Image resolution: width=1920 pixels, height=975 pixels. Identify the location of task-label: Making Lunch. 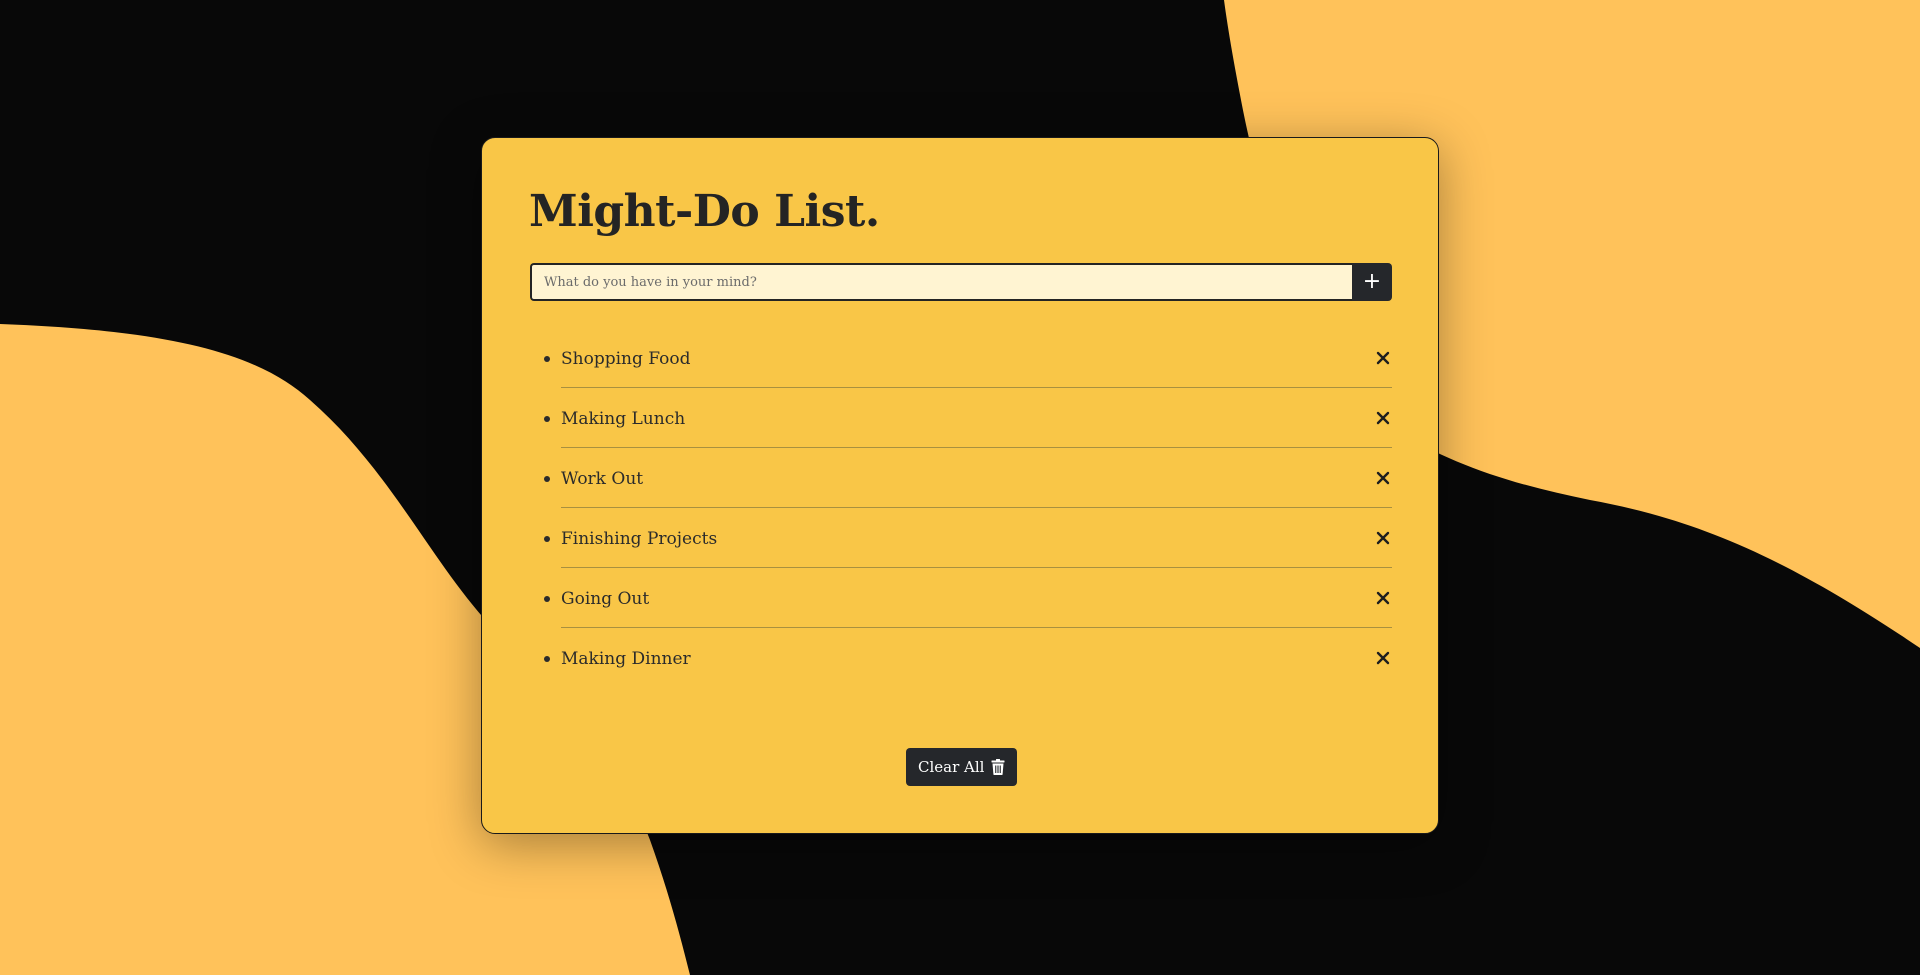
(623, 418).